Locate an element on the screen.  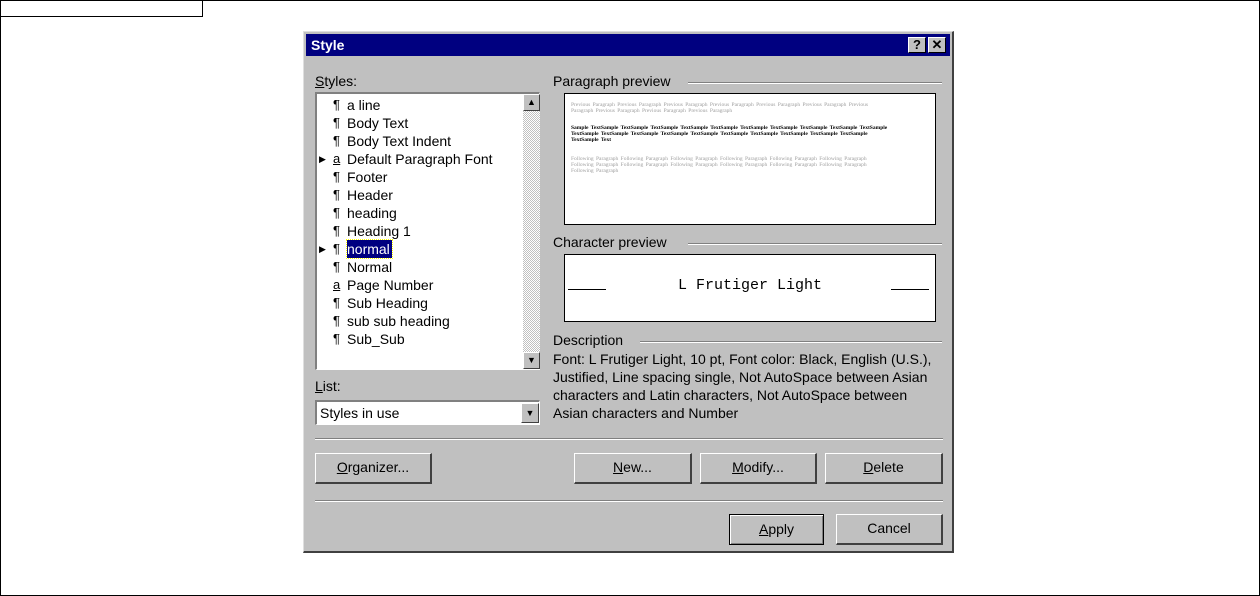
styles-label: Styles: is located at coordinates (336, 81).